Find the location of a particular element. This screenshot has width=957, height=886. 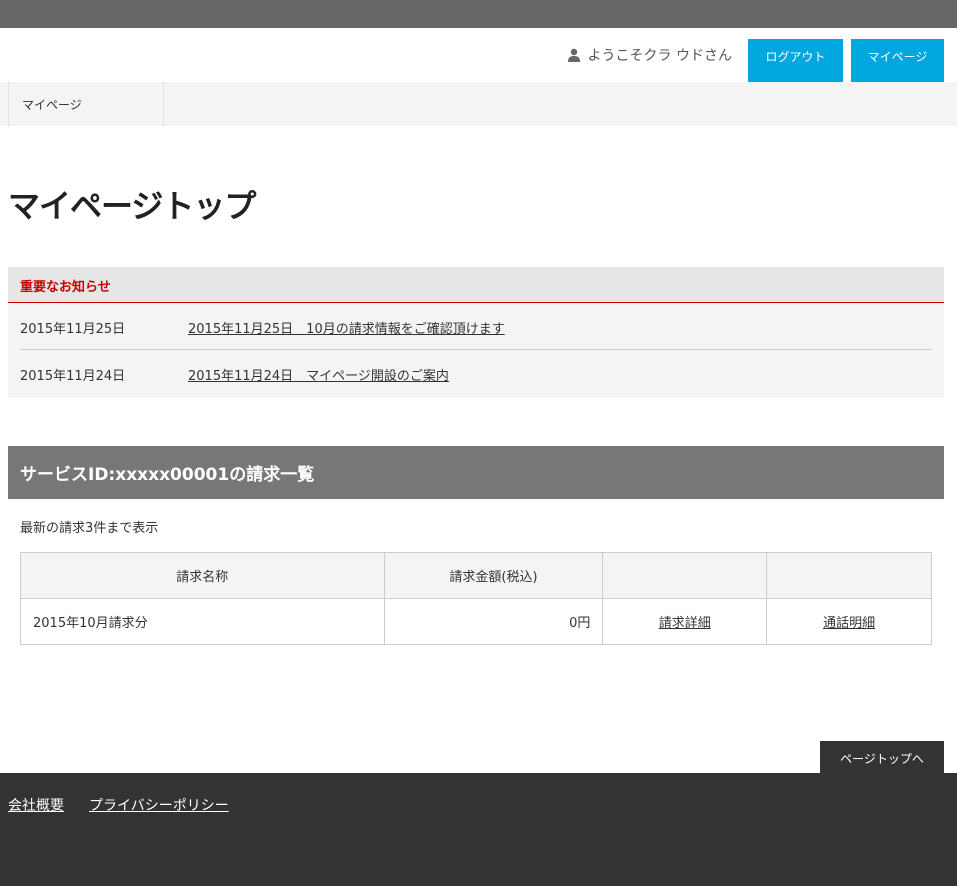

notice-item: 2015年11月25日 2015年11月25日 10月の請求情報をご確認頂けます is located at coordinates (476, 326).